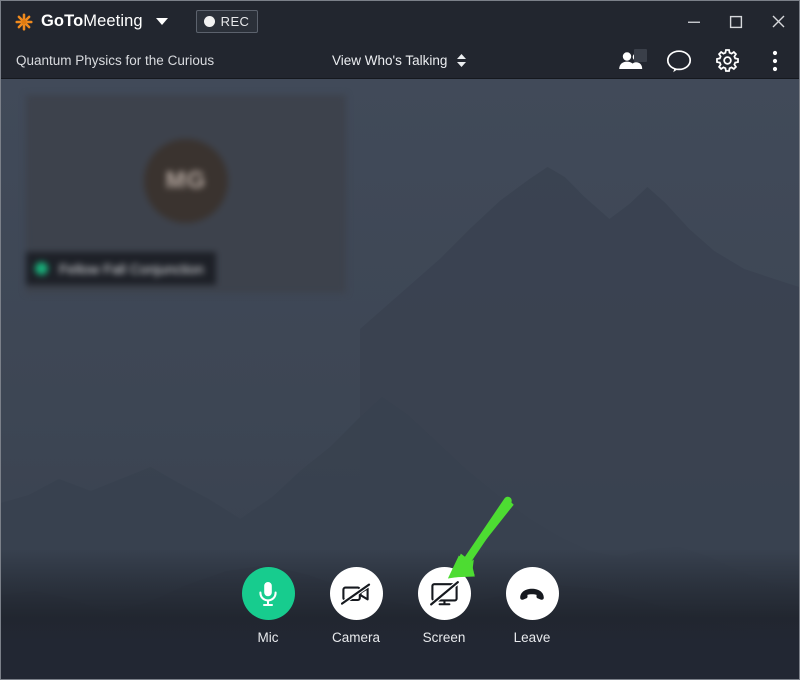 The width and height of the screenshot is (800, 680). What do you see at coordinates (444, 637) in the screenshot?
I see `screen-label: Screen` at bounding box center [444, 637].